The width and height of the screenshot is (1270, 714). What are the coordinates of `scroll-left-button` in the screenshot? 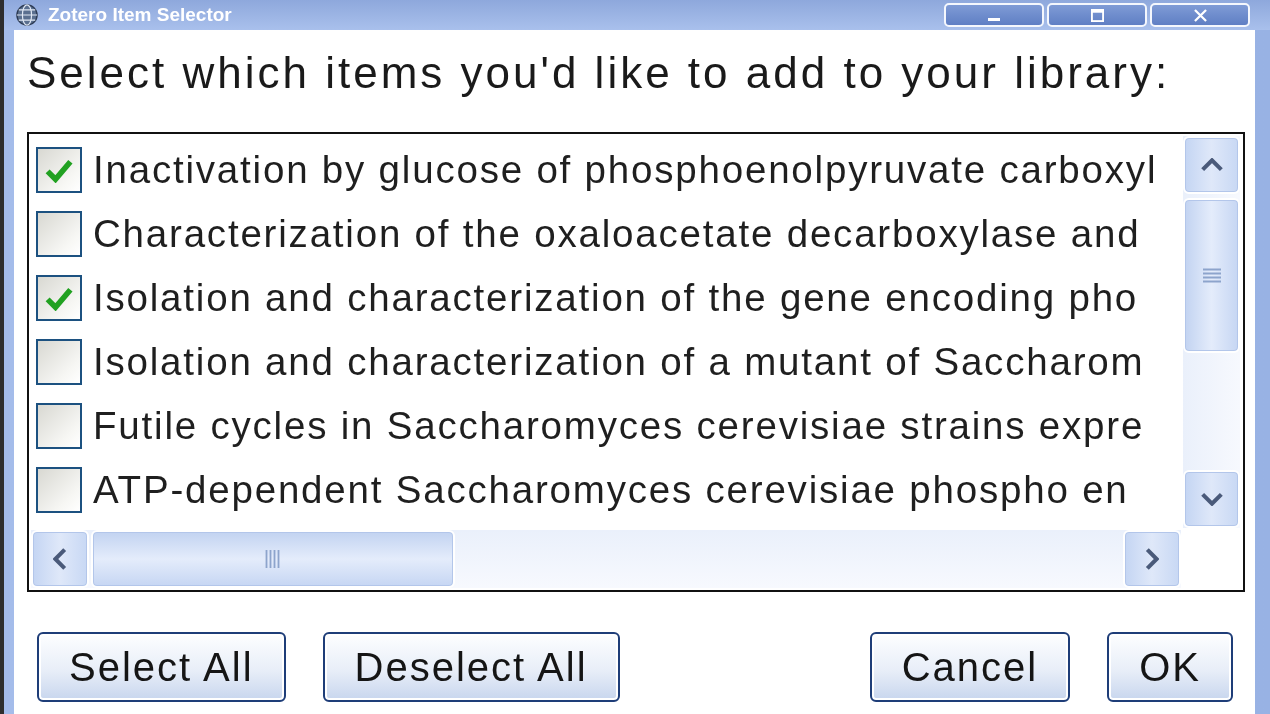 It's located at (60, 559).